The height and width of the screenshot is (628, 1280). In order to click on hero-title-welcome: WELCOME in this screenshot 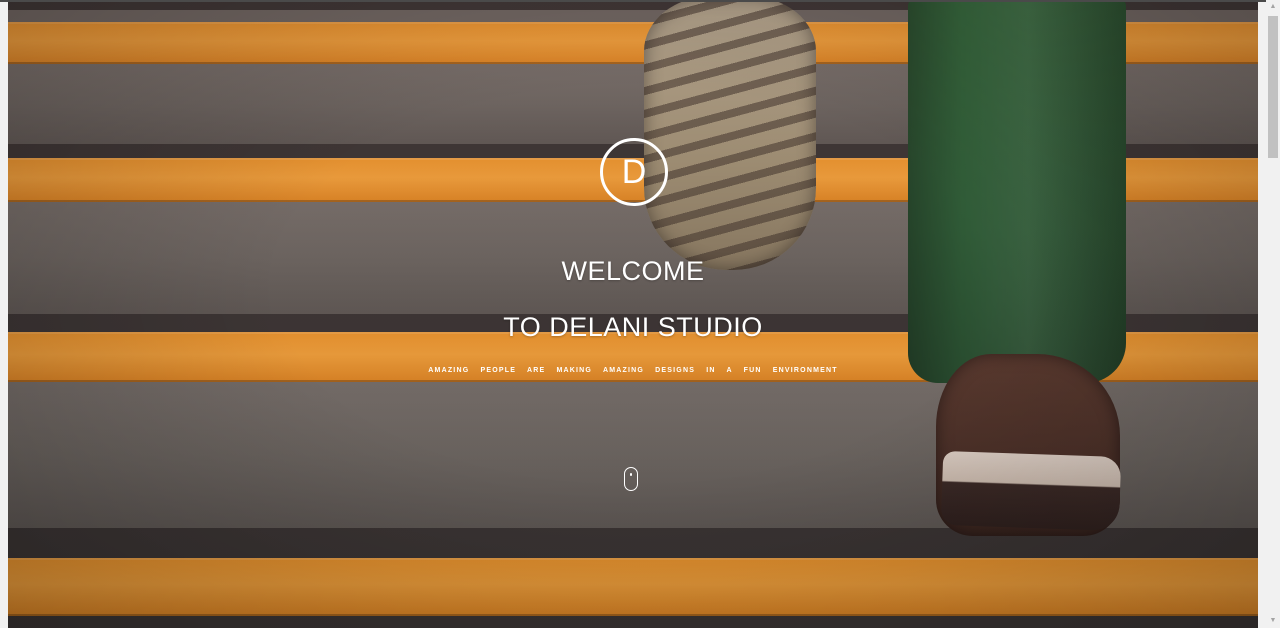, I will do `click(633, 271)`.